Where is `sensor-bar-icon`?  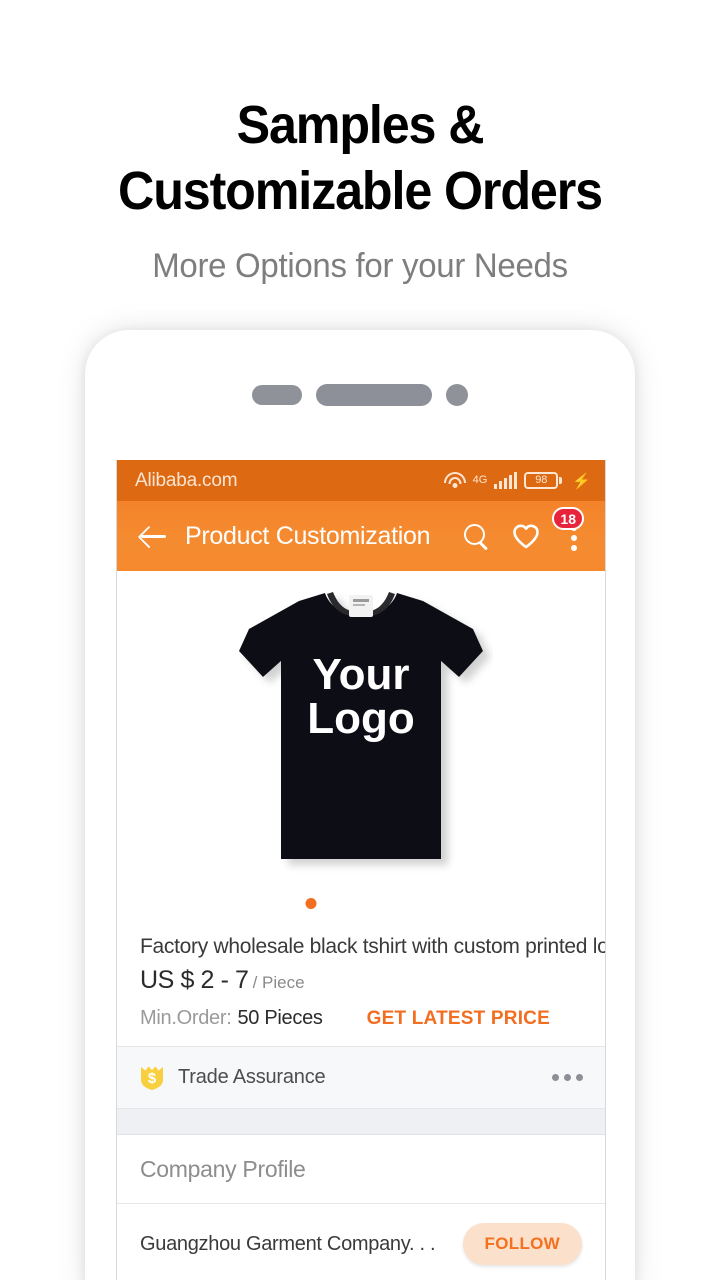
sensor-bar-icon is located at coordinates (277, 395).